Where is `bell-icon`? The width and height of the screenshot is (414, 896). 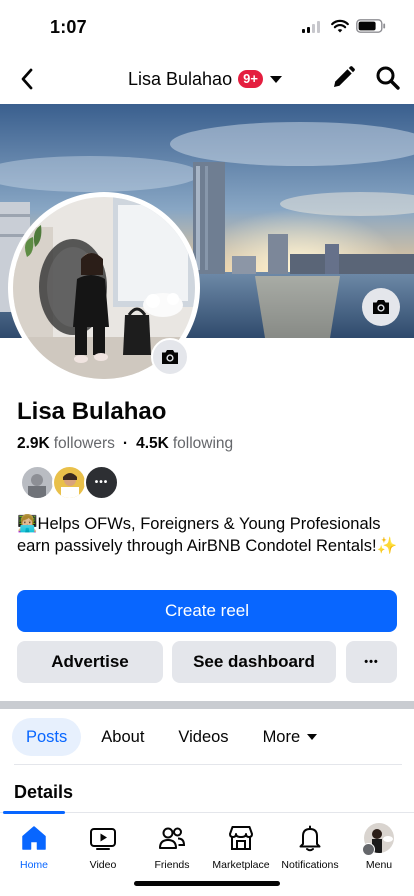
bell-icon is located at coordinates (310, 838).